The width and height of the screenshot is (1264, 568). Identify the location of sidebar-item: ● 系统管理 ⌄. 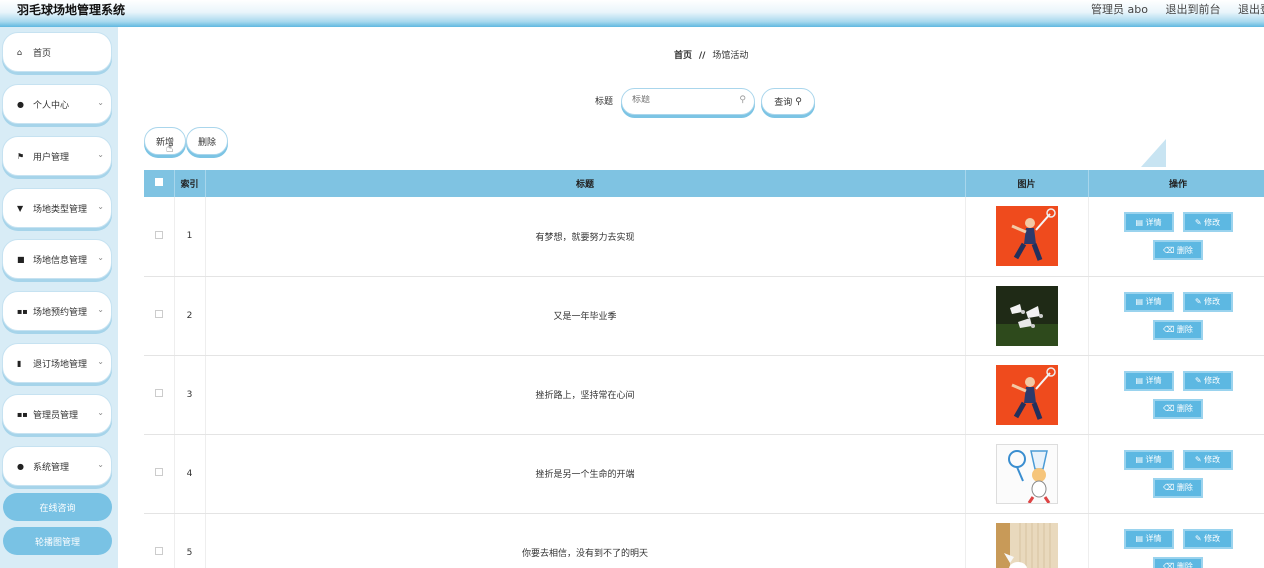
(57, 466).